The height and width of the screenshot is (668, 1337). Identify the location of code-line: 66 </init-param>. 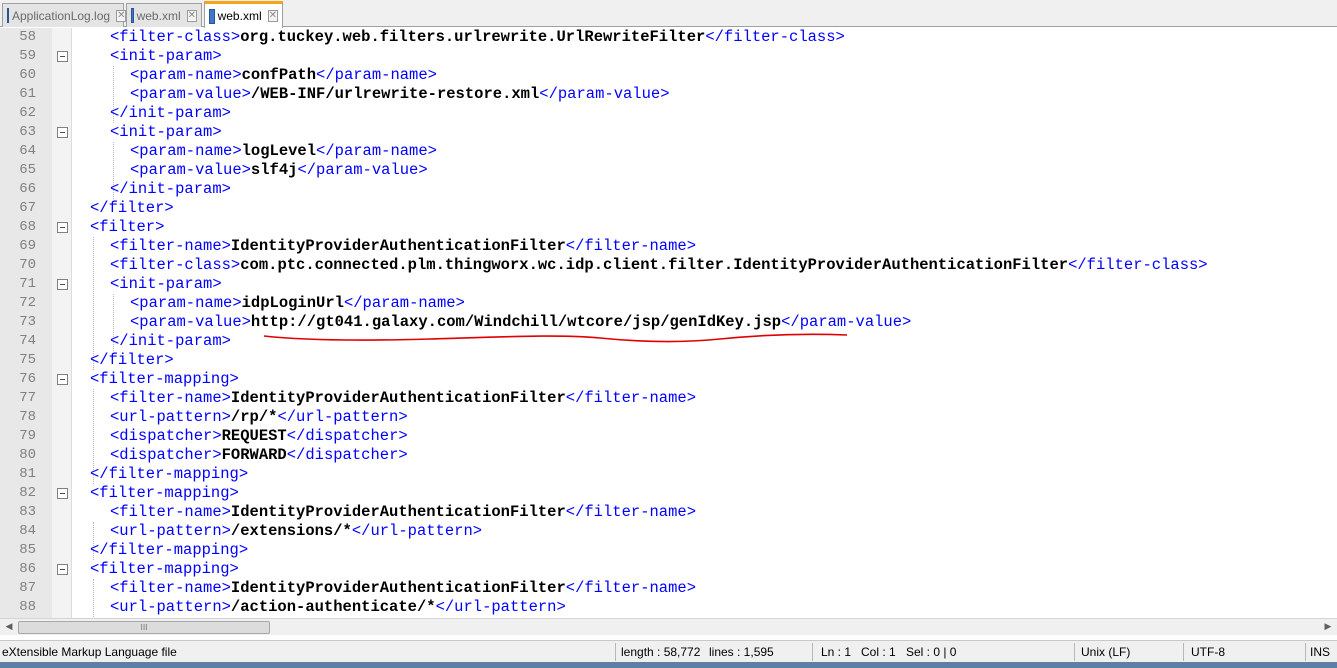
(668, 189).